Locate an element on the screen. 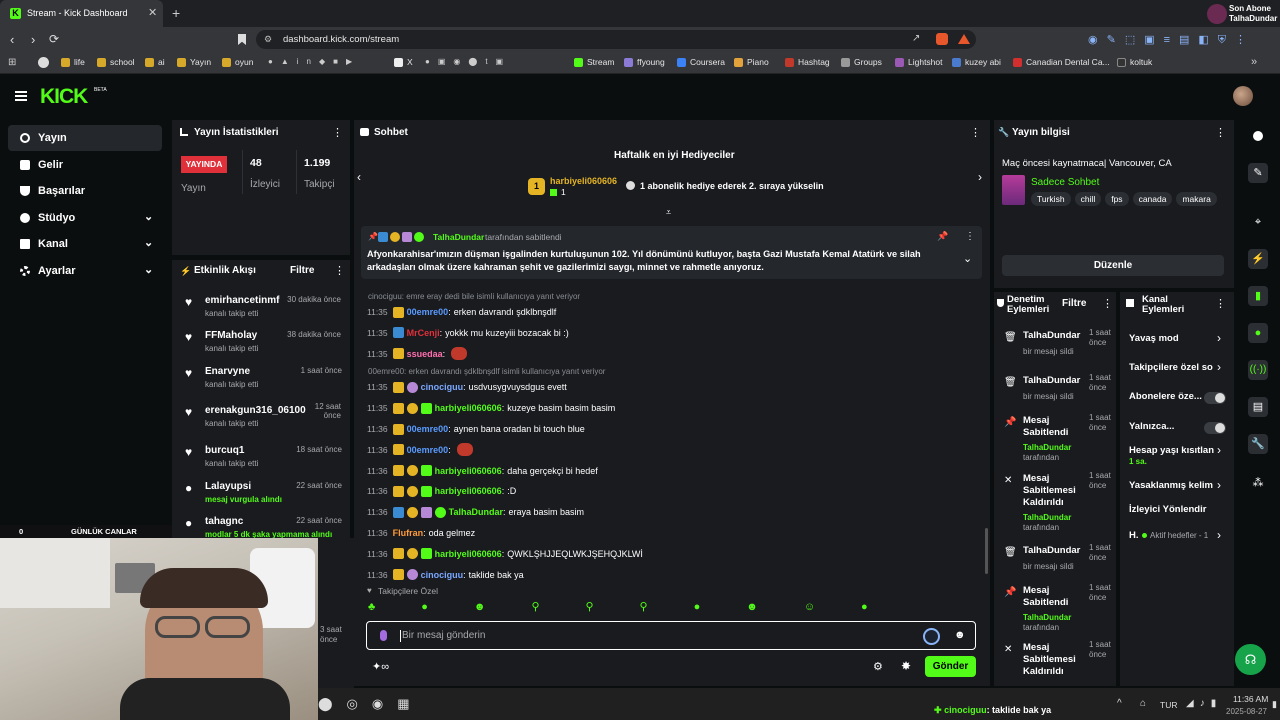  bookmark-koltuk: koltuk is located at coordinates (1134, 62).